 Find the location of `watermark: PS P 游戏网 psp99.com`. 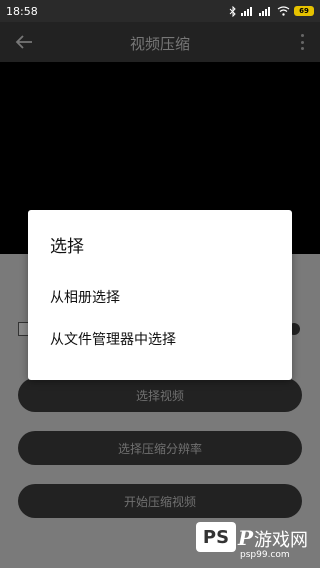

watermark: PS P 游戏网 psp99.com is located at coordinates (256, 542).